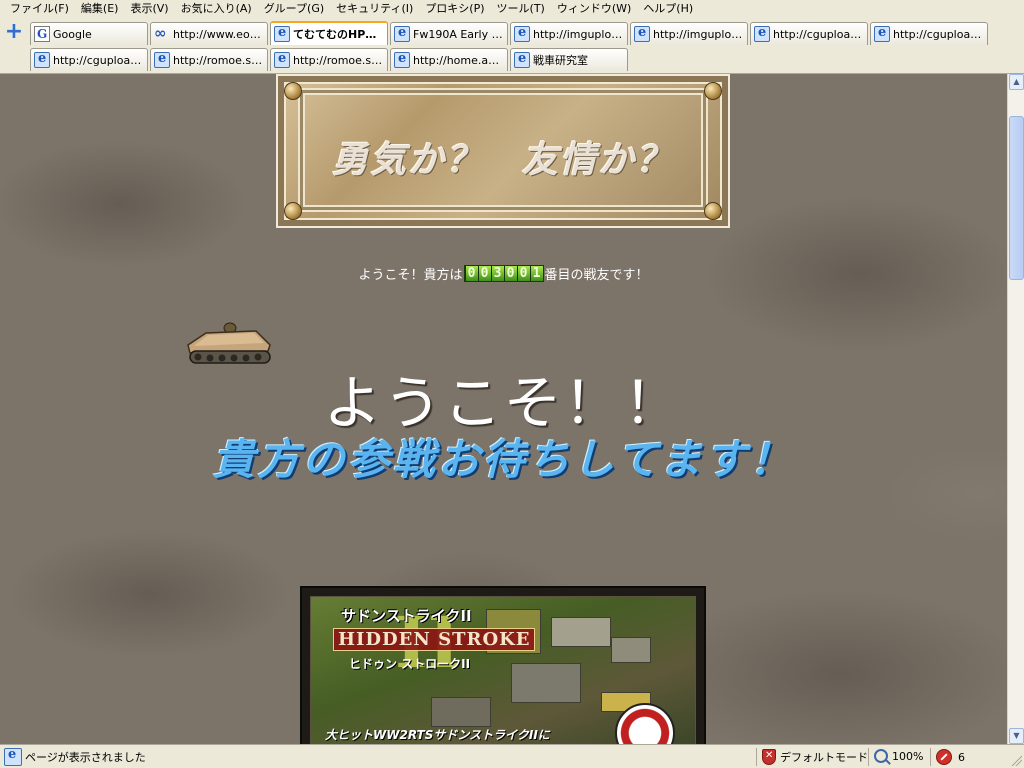 The height and width of the screenshot is (768, 1024). I want to click on tab-google: Google, so click(89, 33).